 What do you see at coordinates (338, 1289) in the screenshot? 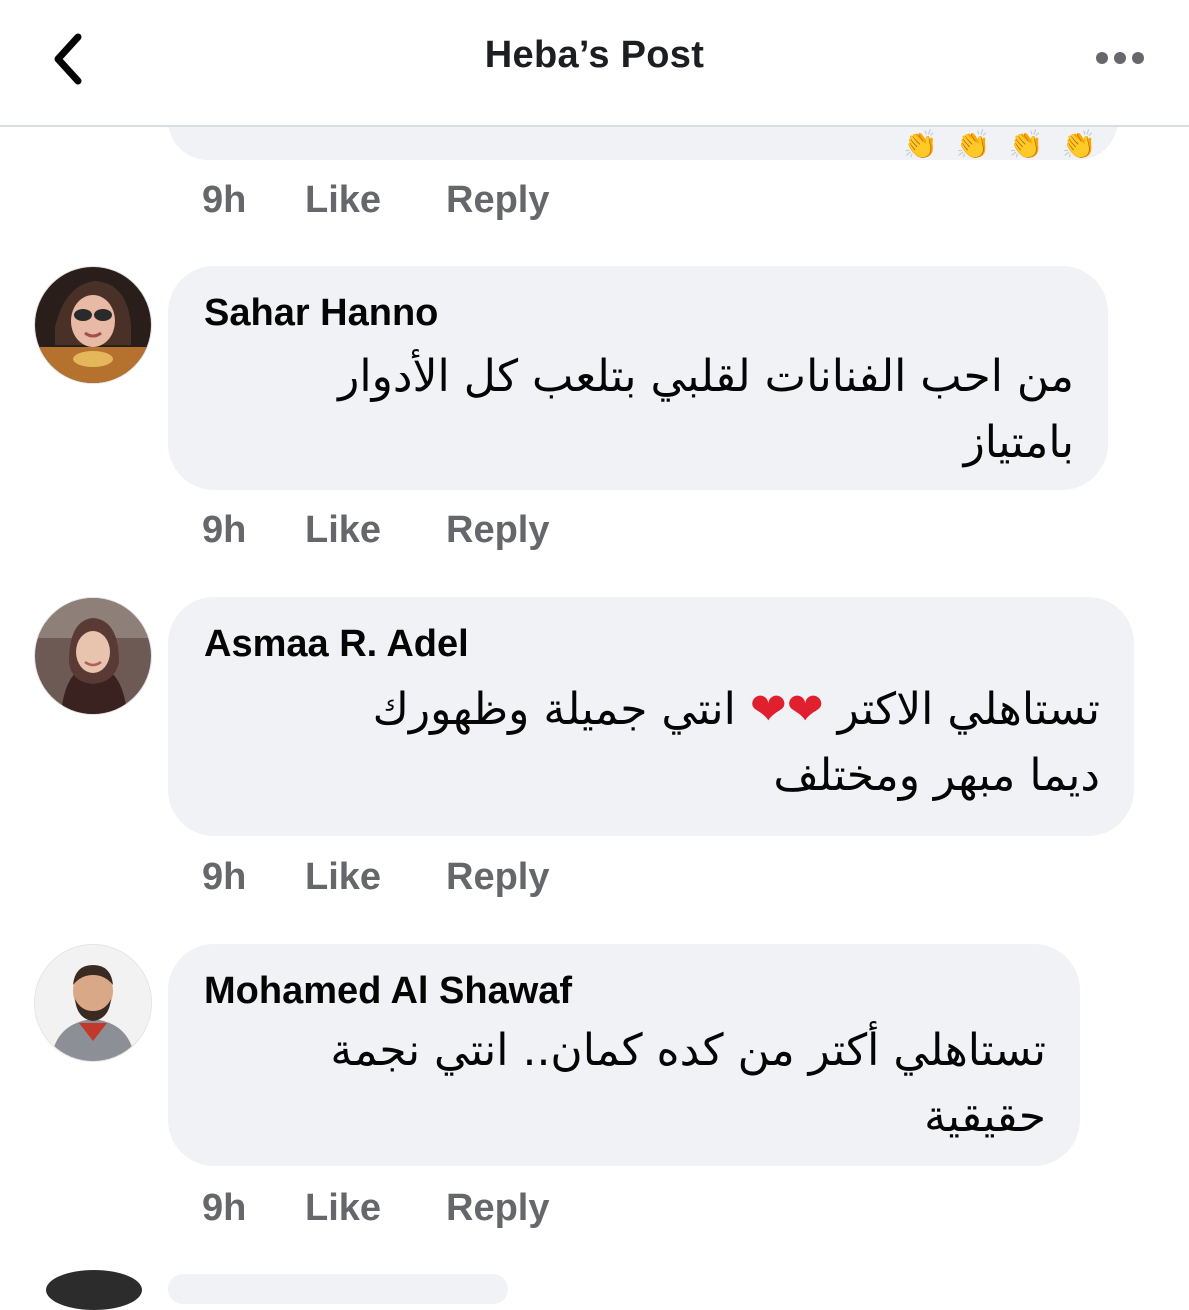
I see `comment-bubble` at bounding box center [338, 1289].